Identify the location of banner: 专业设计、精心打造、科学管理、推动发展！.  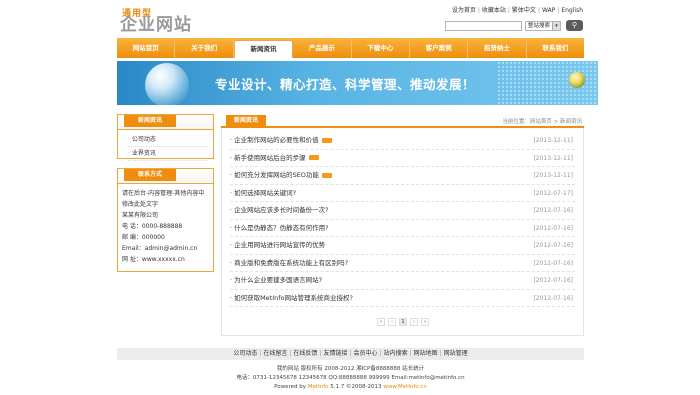
(357, 83).